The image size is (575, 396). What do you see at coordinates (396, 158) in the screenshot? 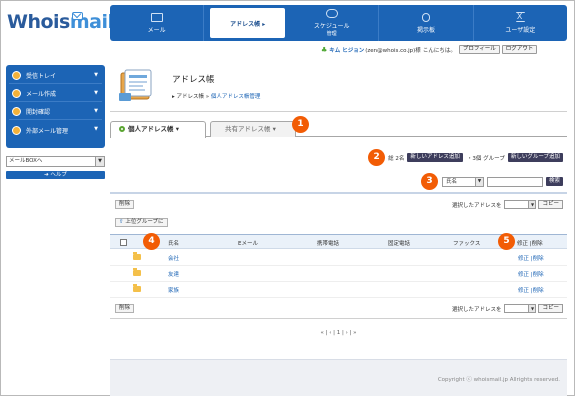
I see `total-count: 総 2名` at bounding box center [396, 158].